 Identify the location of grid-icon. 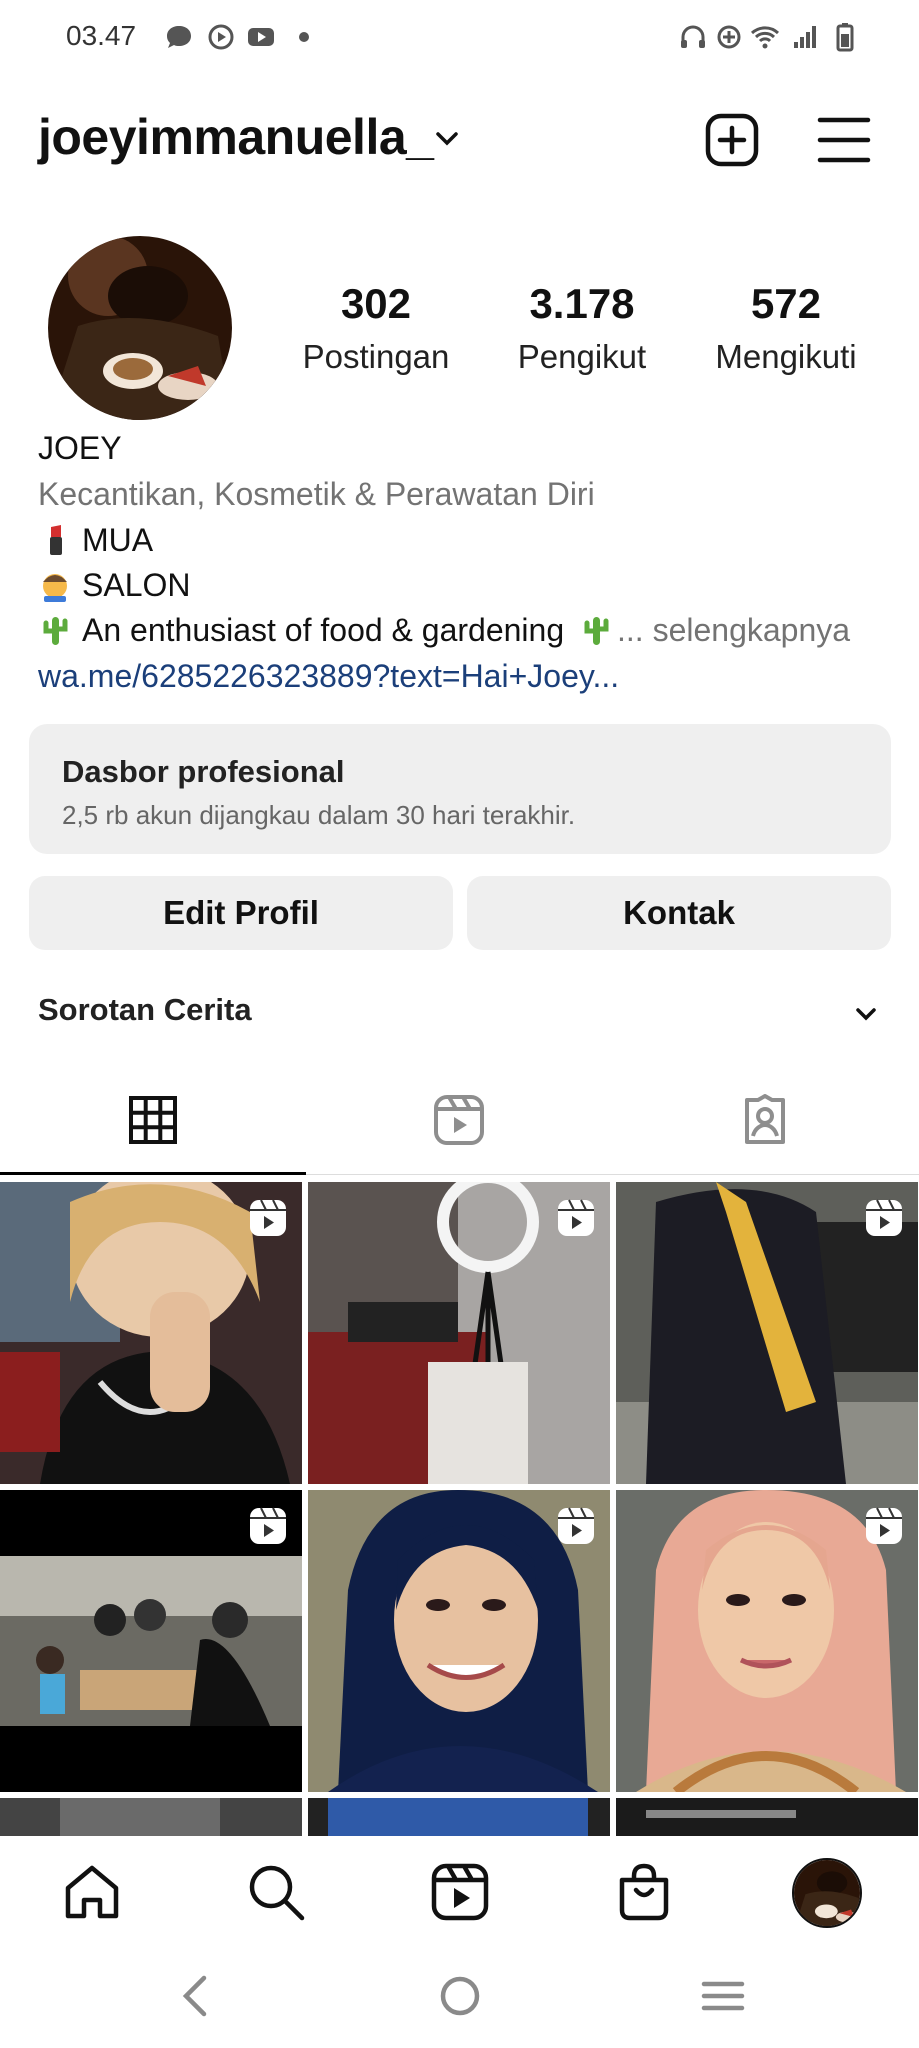
(153, 1120).